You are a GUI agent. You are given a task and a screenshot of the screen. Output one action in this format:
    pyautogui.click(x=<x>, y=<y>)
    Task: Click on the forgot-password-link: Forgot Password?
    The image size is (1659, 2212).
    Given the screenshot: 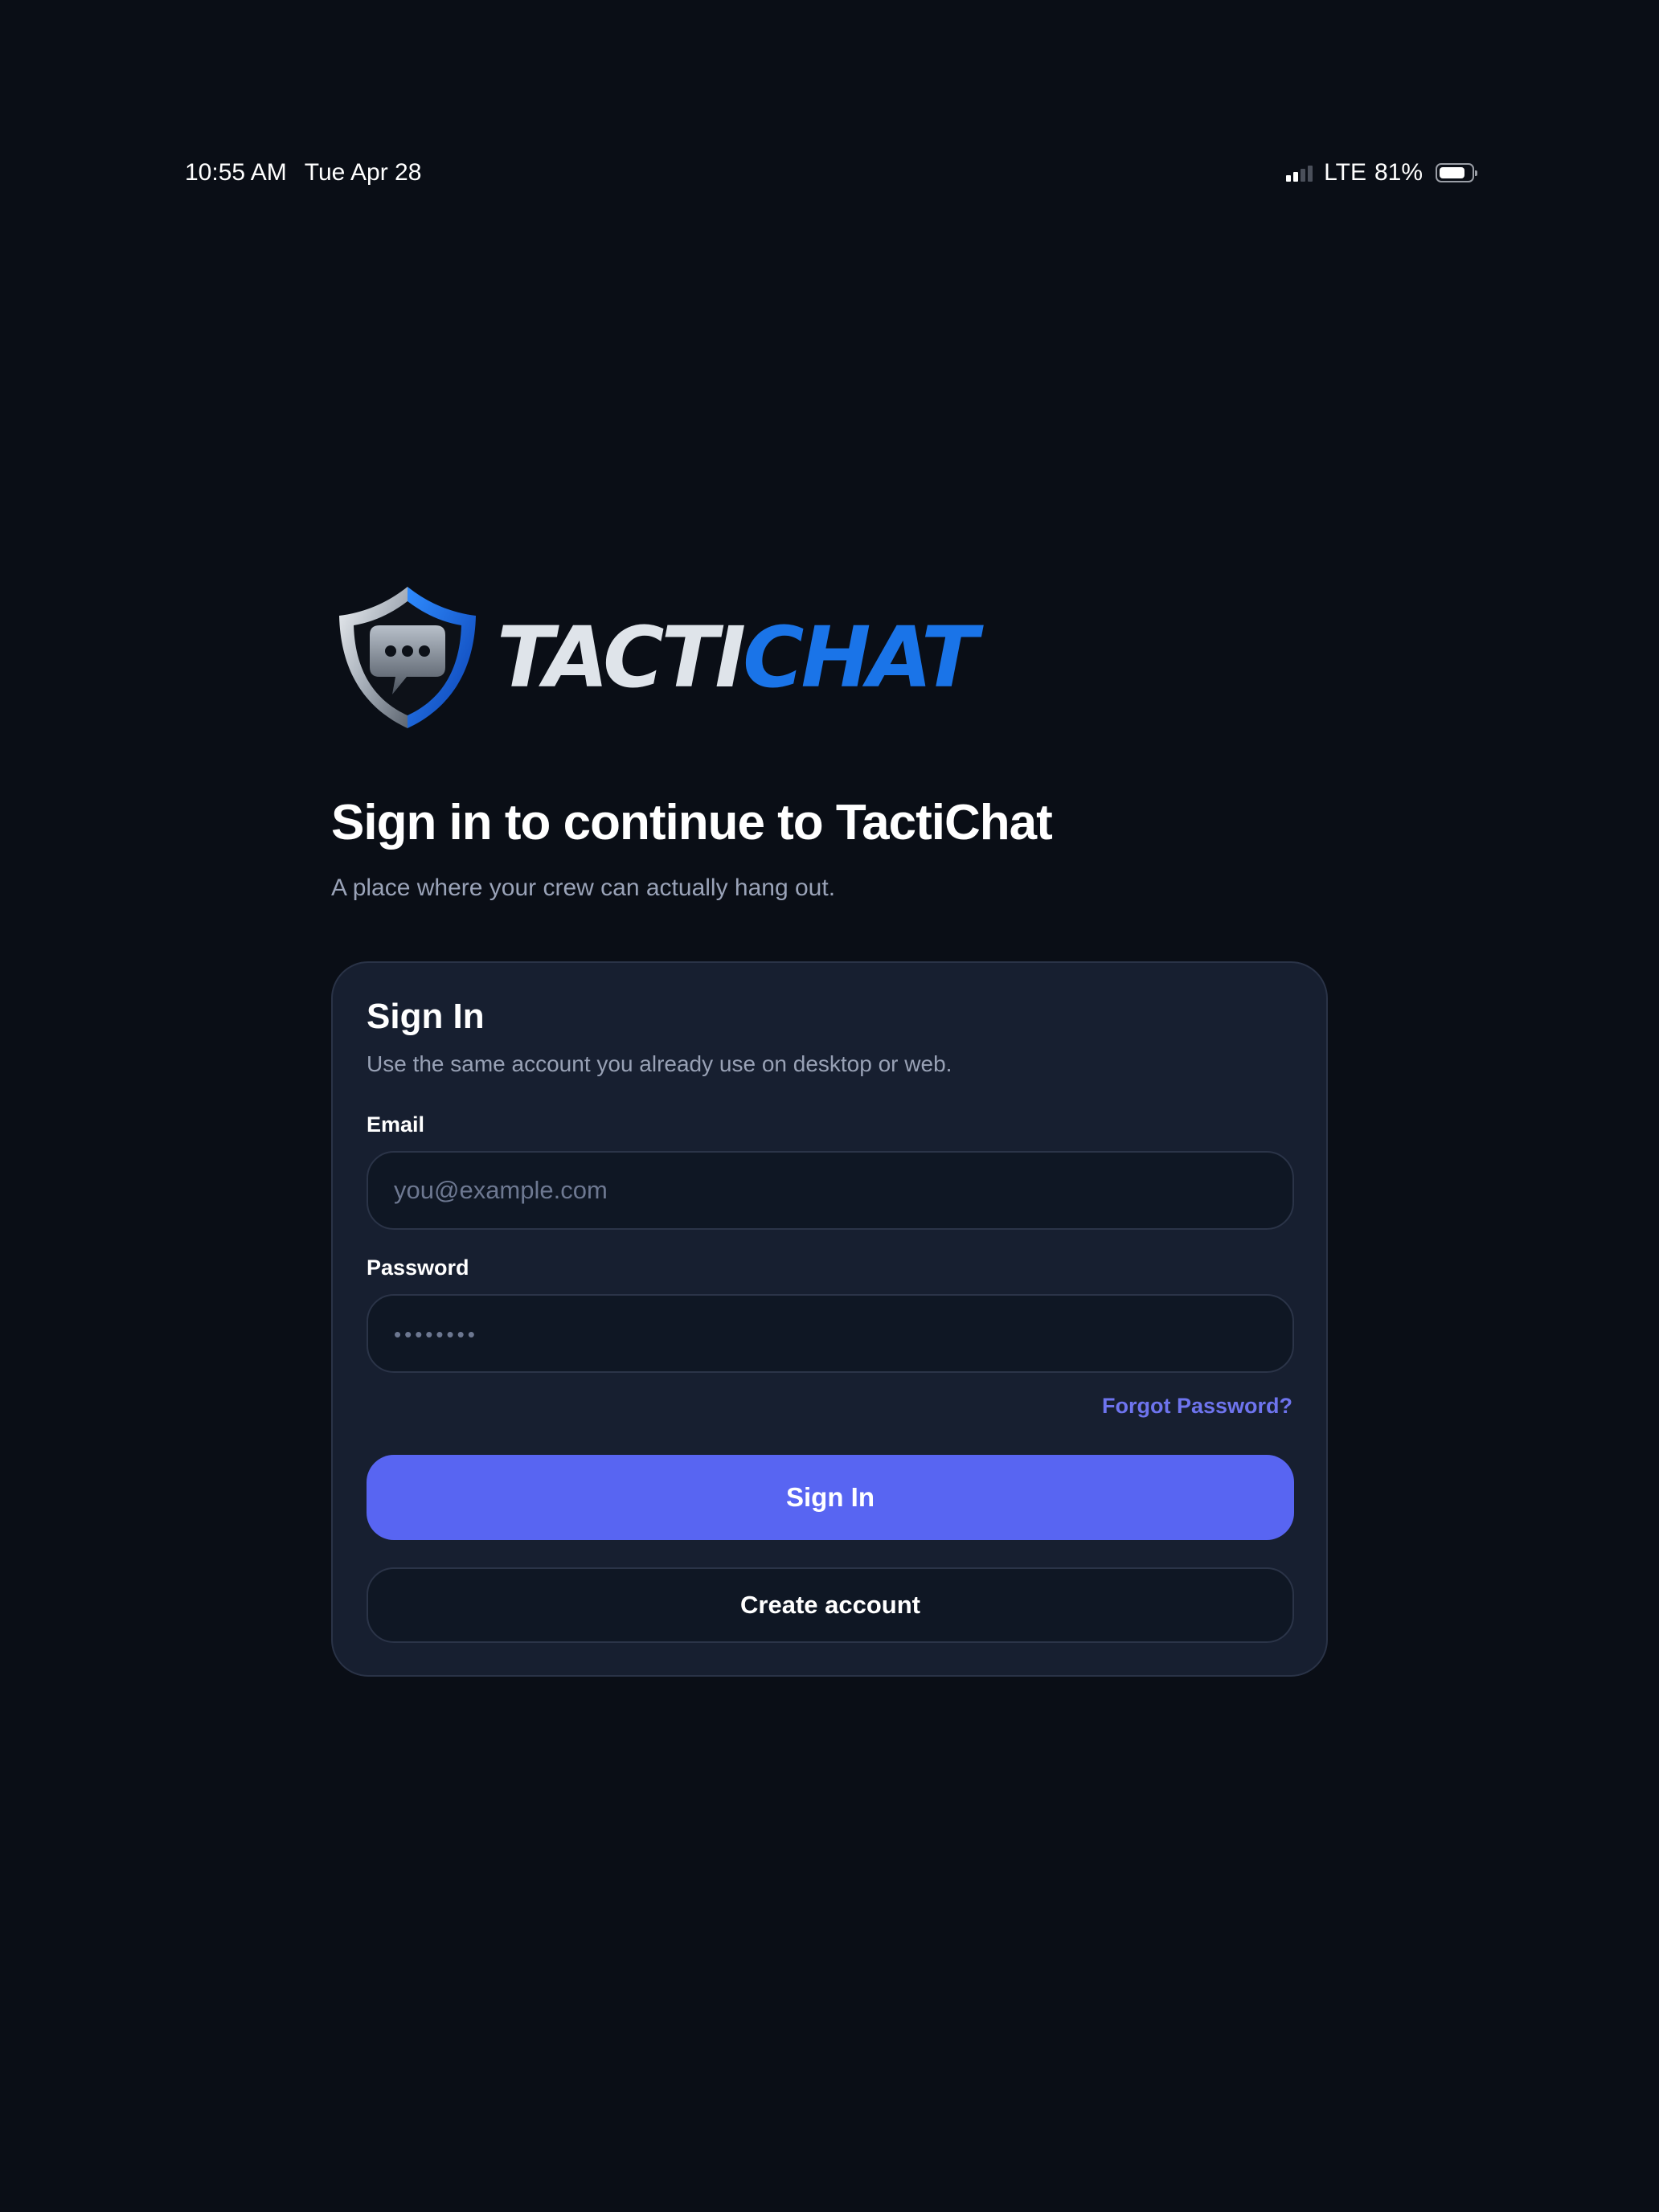 What is the action you would take?
    pyautogui.click(x=1197, y=1406)
    